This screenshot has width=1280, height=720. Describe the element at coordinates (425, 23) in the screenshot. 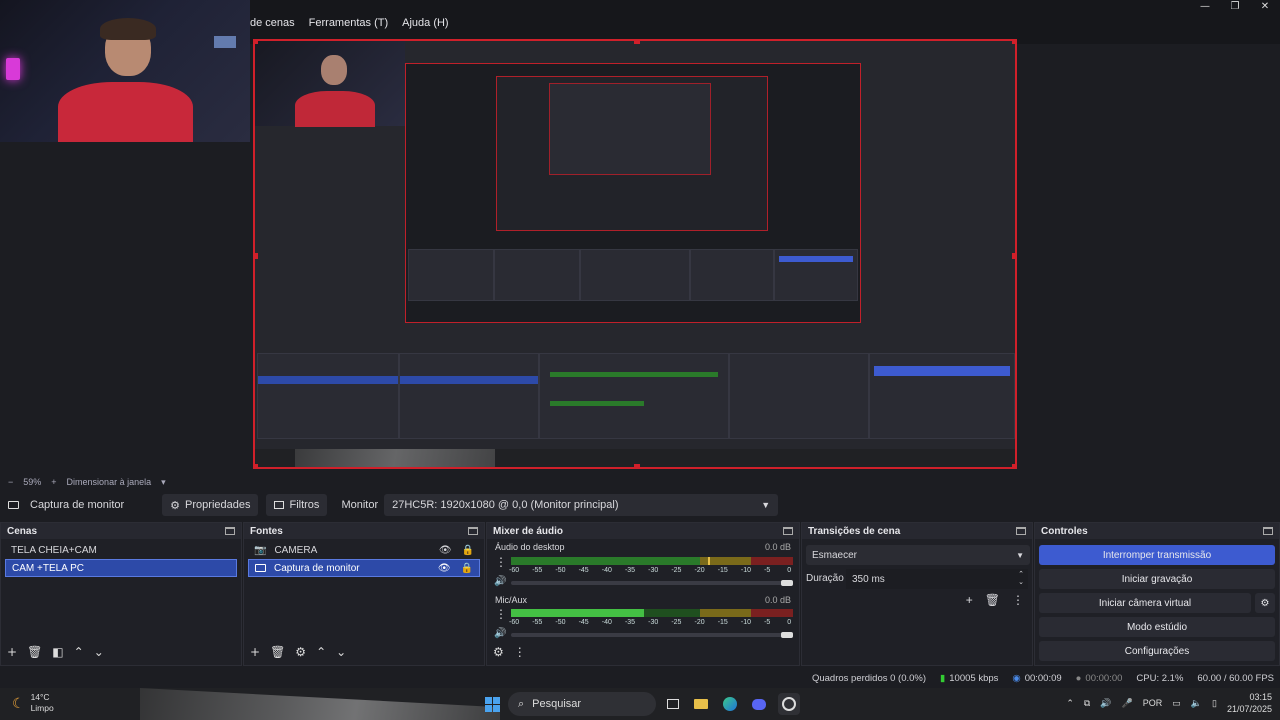

I see `menu-item-help: Ajuda (H)` at that location.